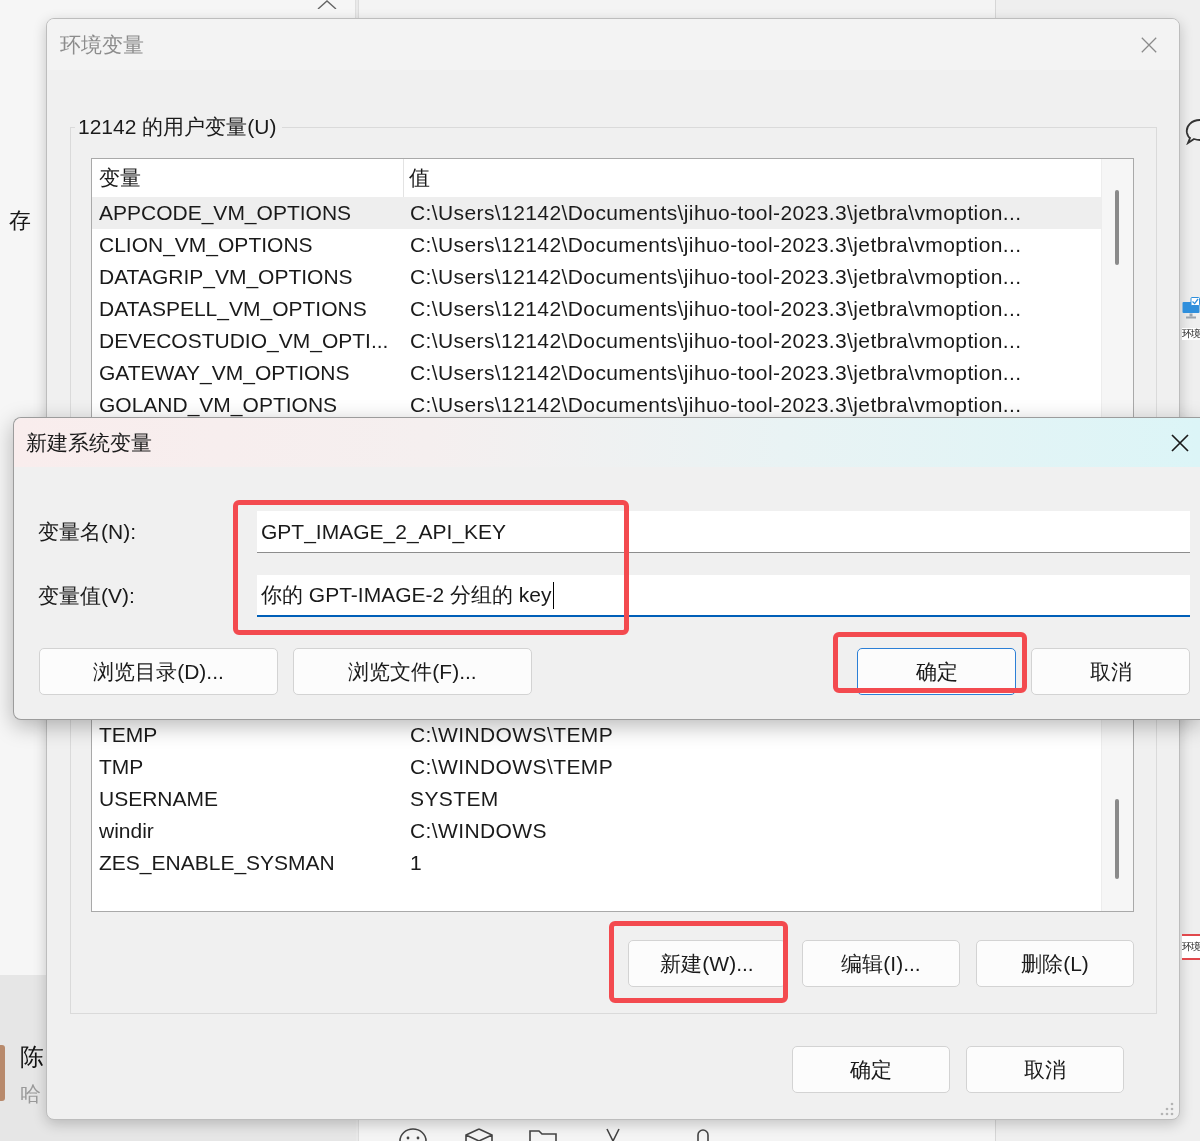  I want to click on table-cell-text: GATEWAY_VM_OPTIONS, so click(224, 373).